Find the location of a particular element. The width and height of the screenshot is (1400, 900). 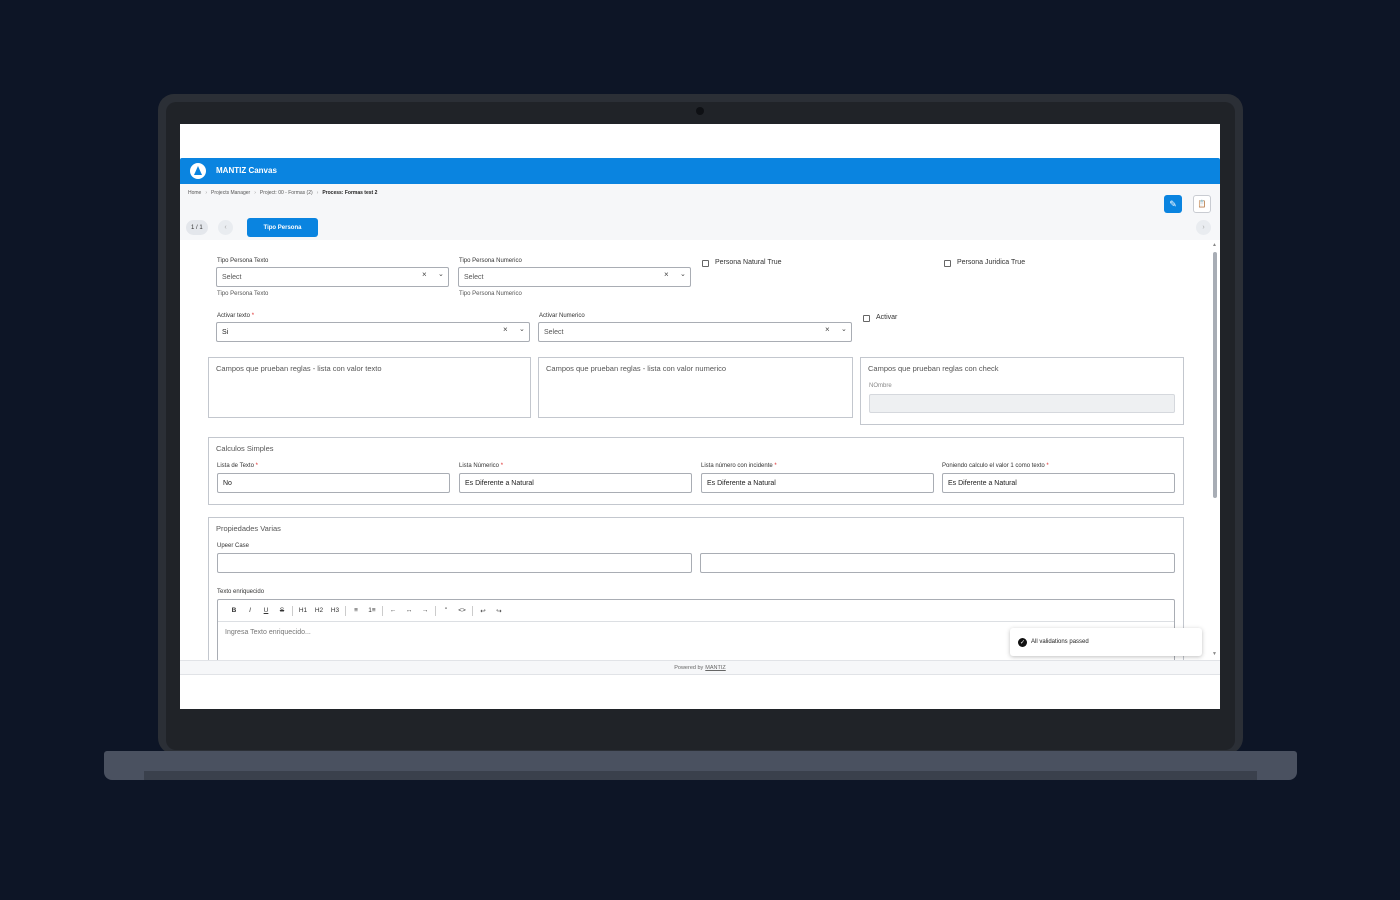

edit-button: ✎ is located at coordinates (1173, 204).